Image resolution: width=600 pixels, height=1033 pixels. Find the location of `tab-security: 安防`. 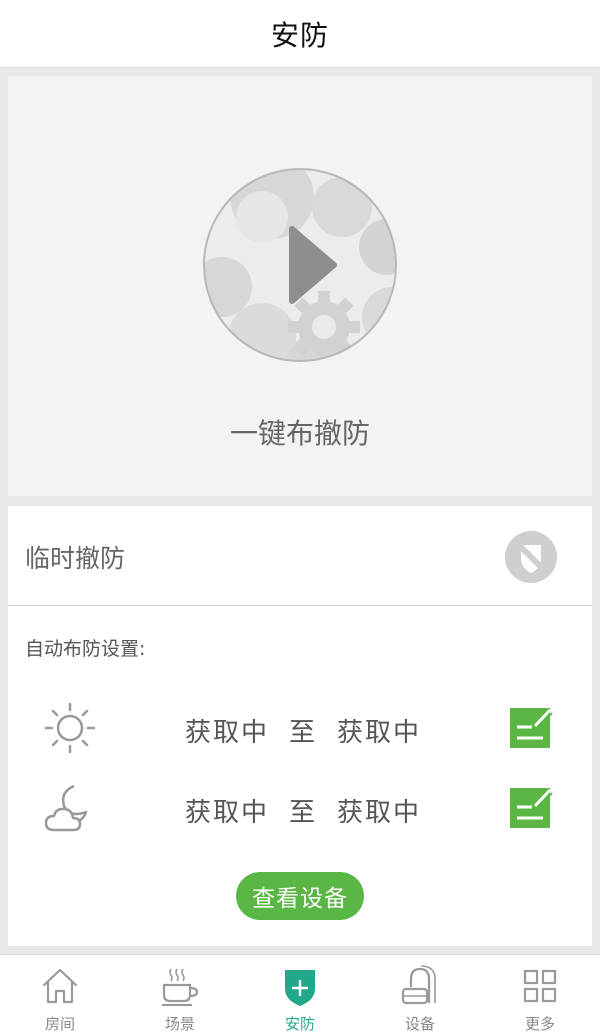

tab-security: 安防 is located at coordinates (300, 994).